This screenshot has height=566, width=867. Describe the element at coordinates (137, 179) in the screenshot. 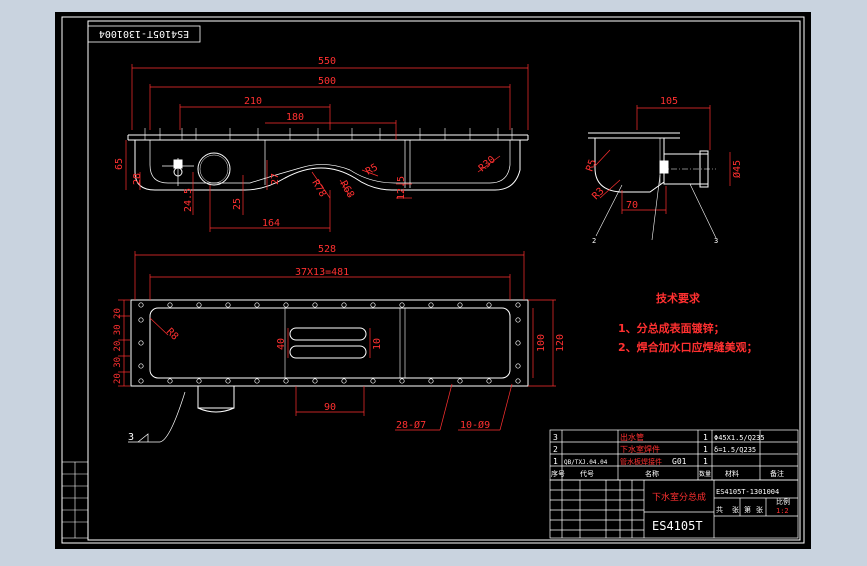

I see `dim-28: 28` at that location.